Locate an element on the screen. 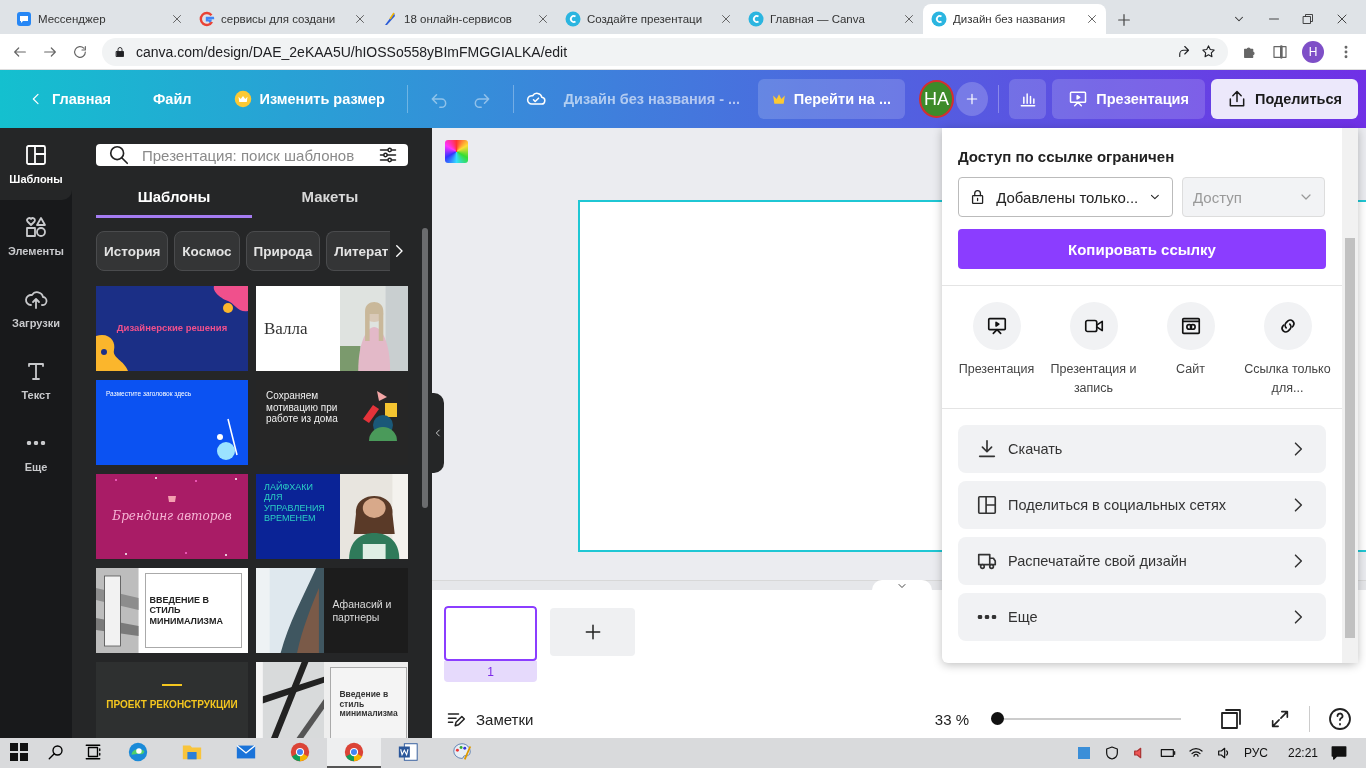  template-title: Введение в стиль минимализма is located at coordinates (368, 704).